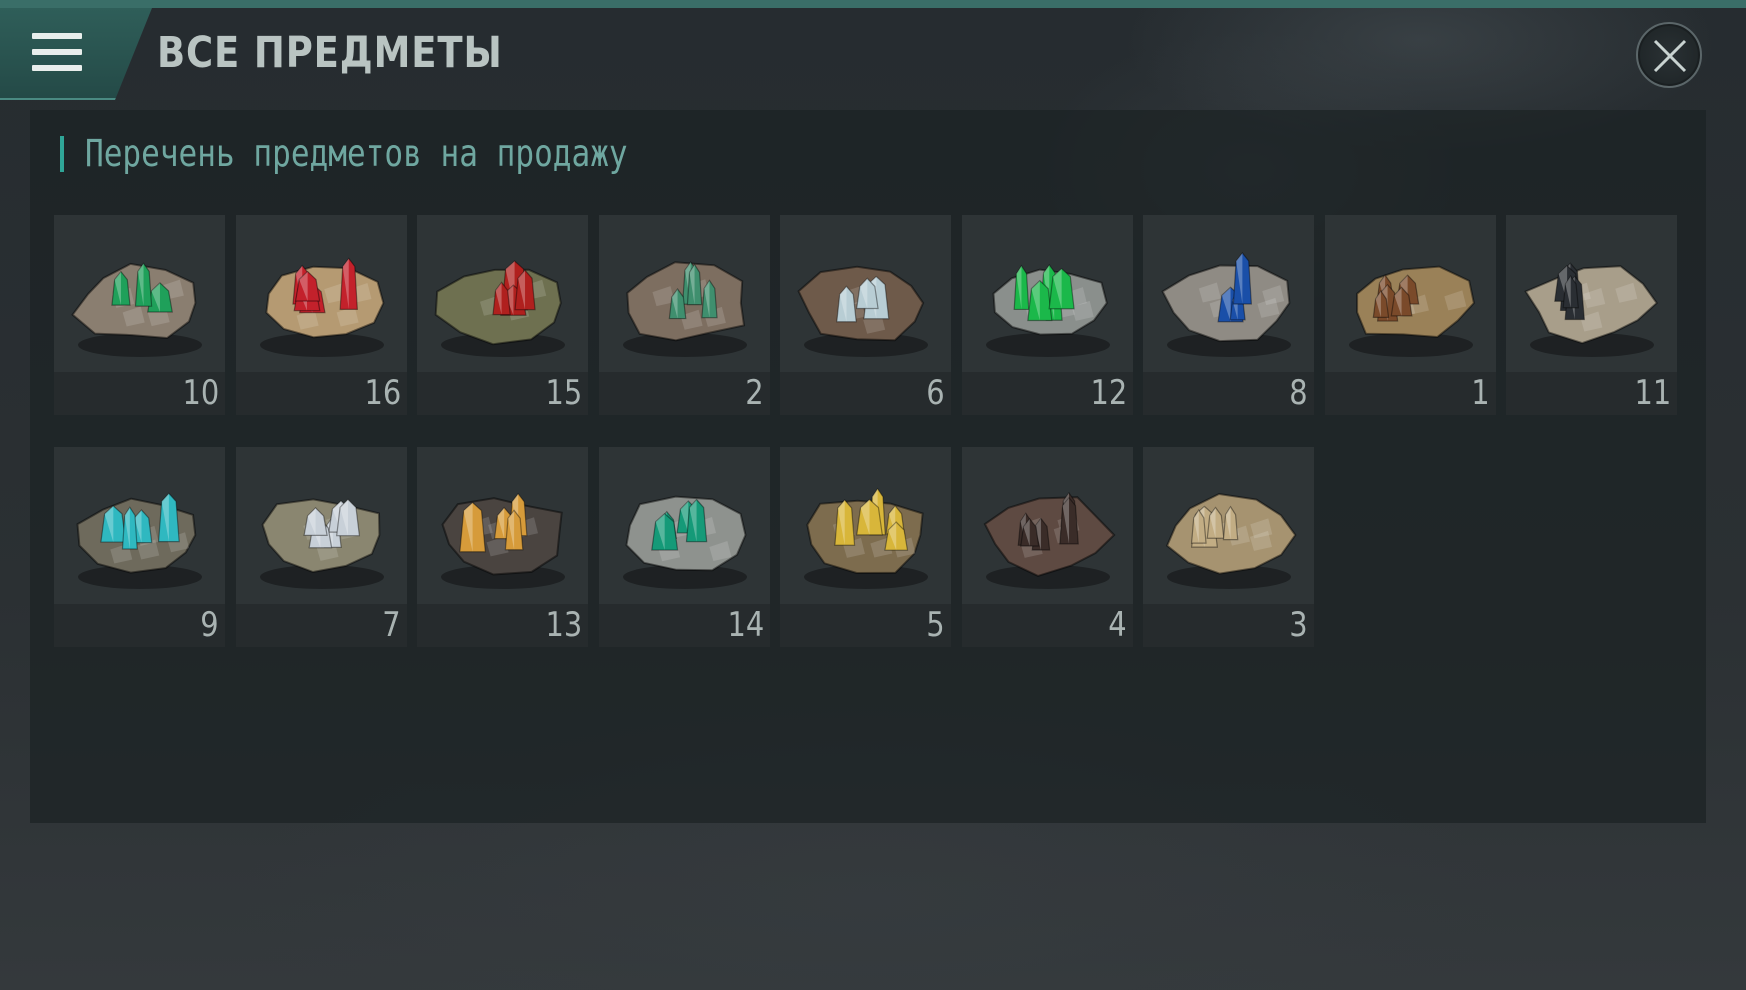 The width and height of the screenshot is (1746, 990). I want to click on close-button, so click(1669, 55).